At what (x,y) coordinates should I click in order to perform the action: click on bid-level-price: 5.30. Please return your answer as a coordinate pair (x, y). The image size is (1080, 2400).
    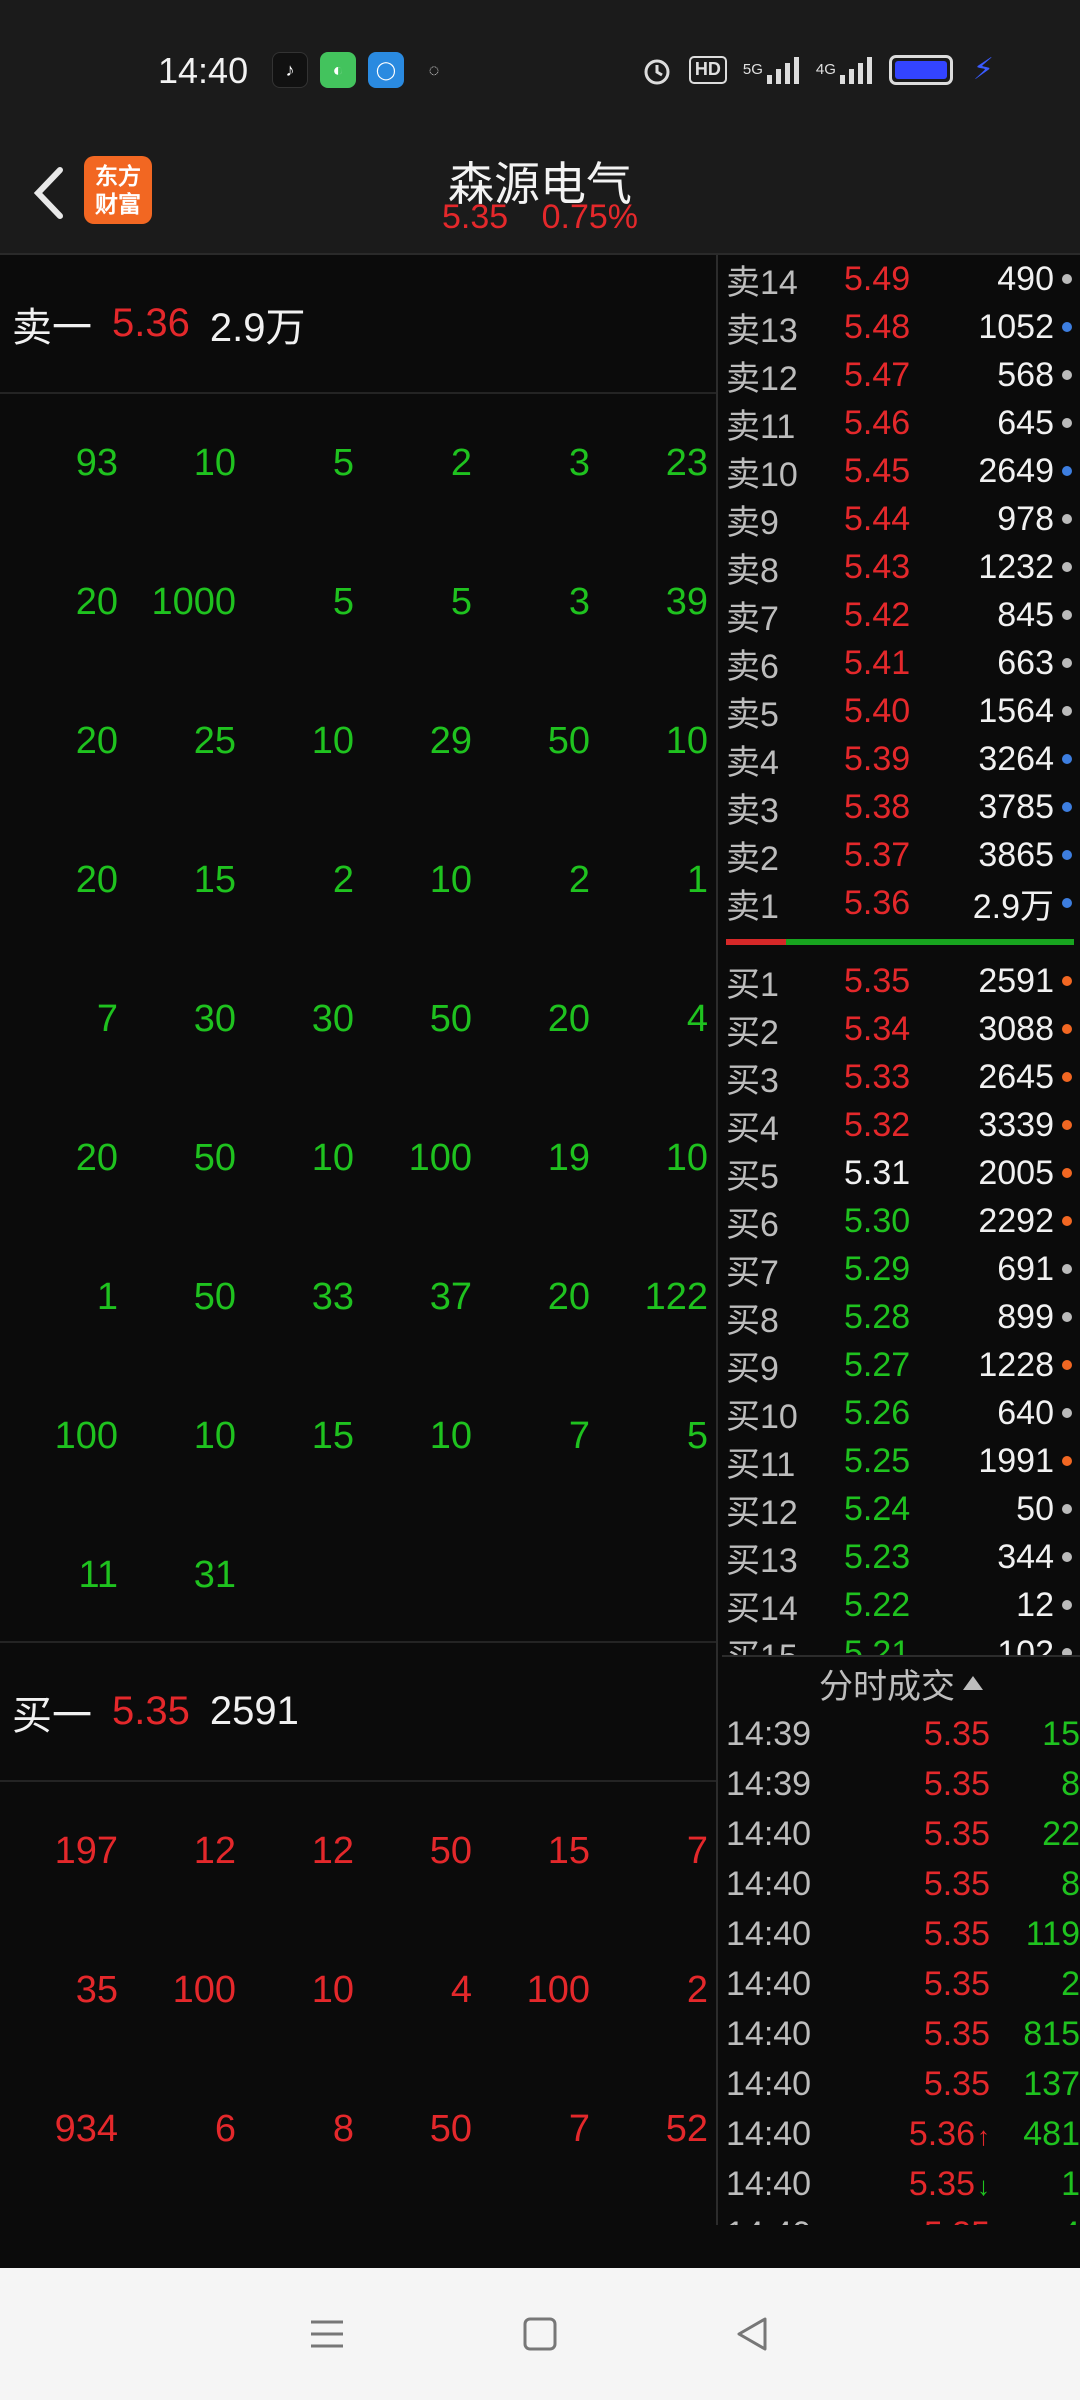
    Looking at the image, I should click on (877, 1220).